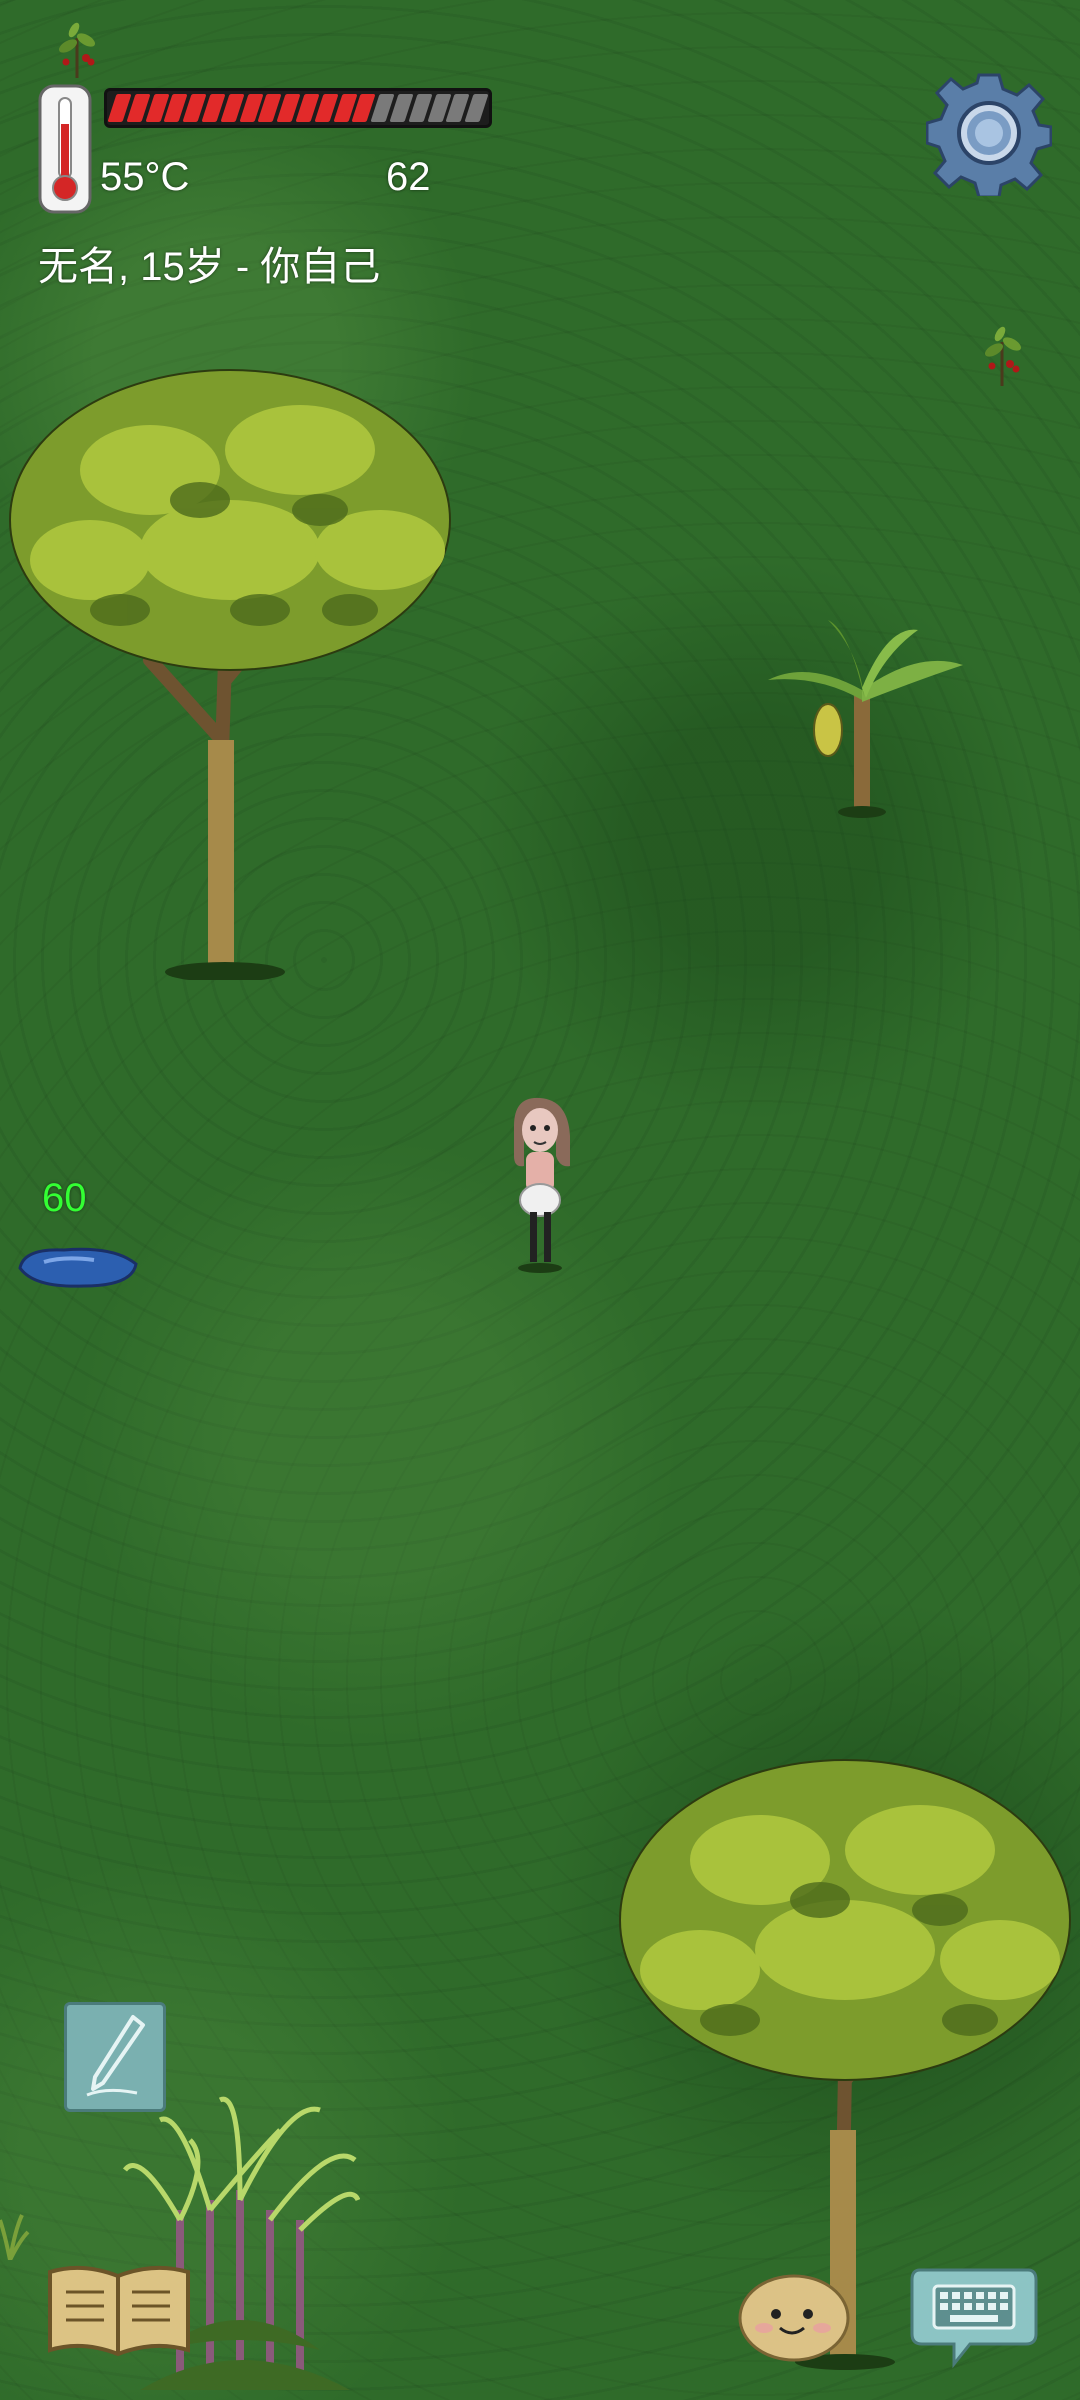  Describe the element at coordinates (298, 108) in the screenshot. I see `food-bar` at that location.